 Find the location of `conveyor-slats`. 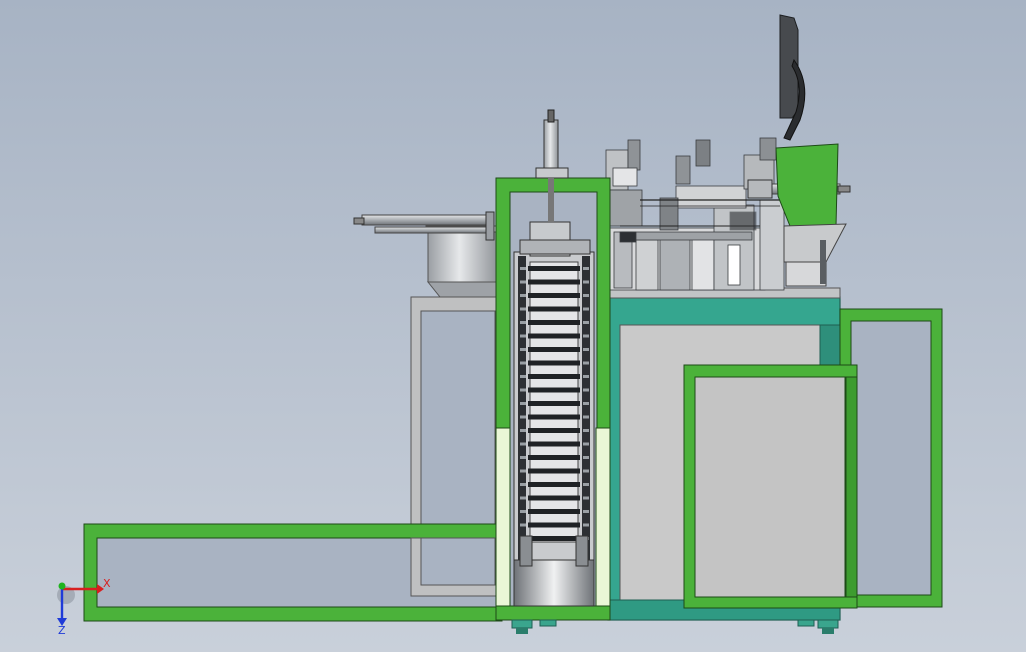

conveyor-slats is located at coordinates (554, 403).